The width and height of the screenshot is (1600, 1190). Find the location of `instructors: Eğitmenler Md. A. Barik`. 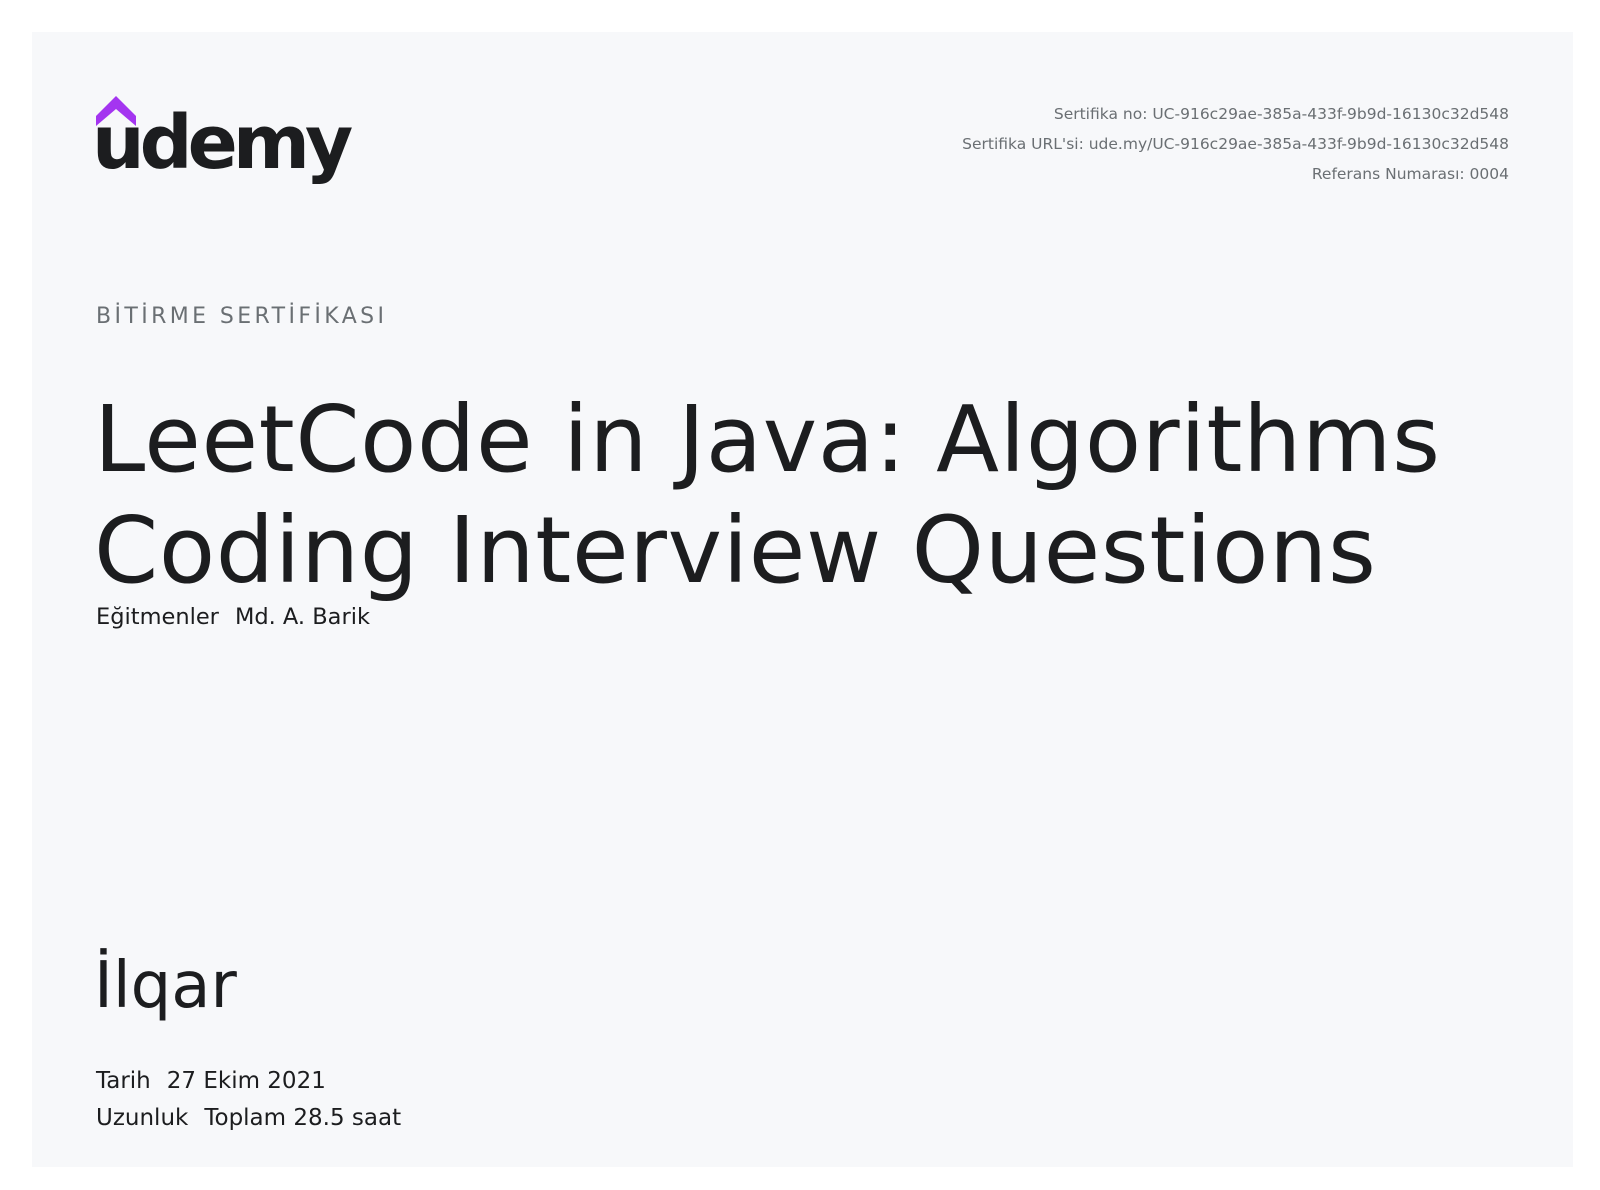

instructors: Eğitmenler Md. A. Barik is located at coordinates (233, 617).